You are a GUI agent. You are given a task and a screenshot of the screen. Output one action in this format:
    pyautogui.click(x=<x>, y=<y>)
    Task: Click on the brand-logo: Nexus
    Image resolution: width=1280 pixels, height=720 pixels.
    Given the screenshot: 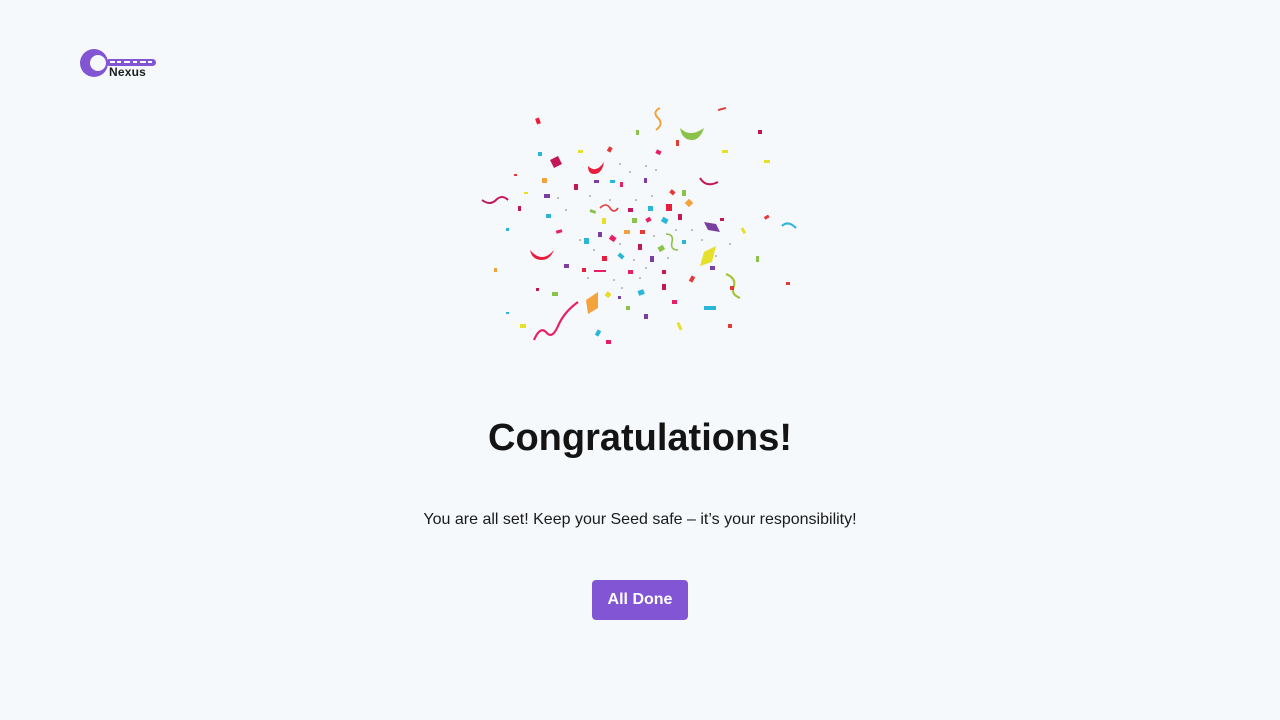 What is the action you would take?
    pyautogui.click(x=120, y=65)
    